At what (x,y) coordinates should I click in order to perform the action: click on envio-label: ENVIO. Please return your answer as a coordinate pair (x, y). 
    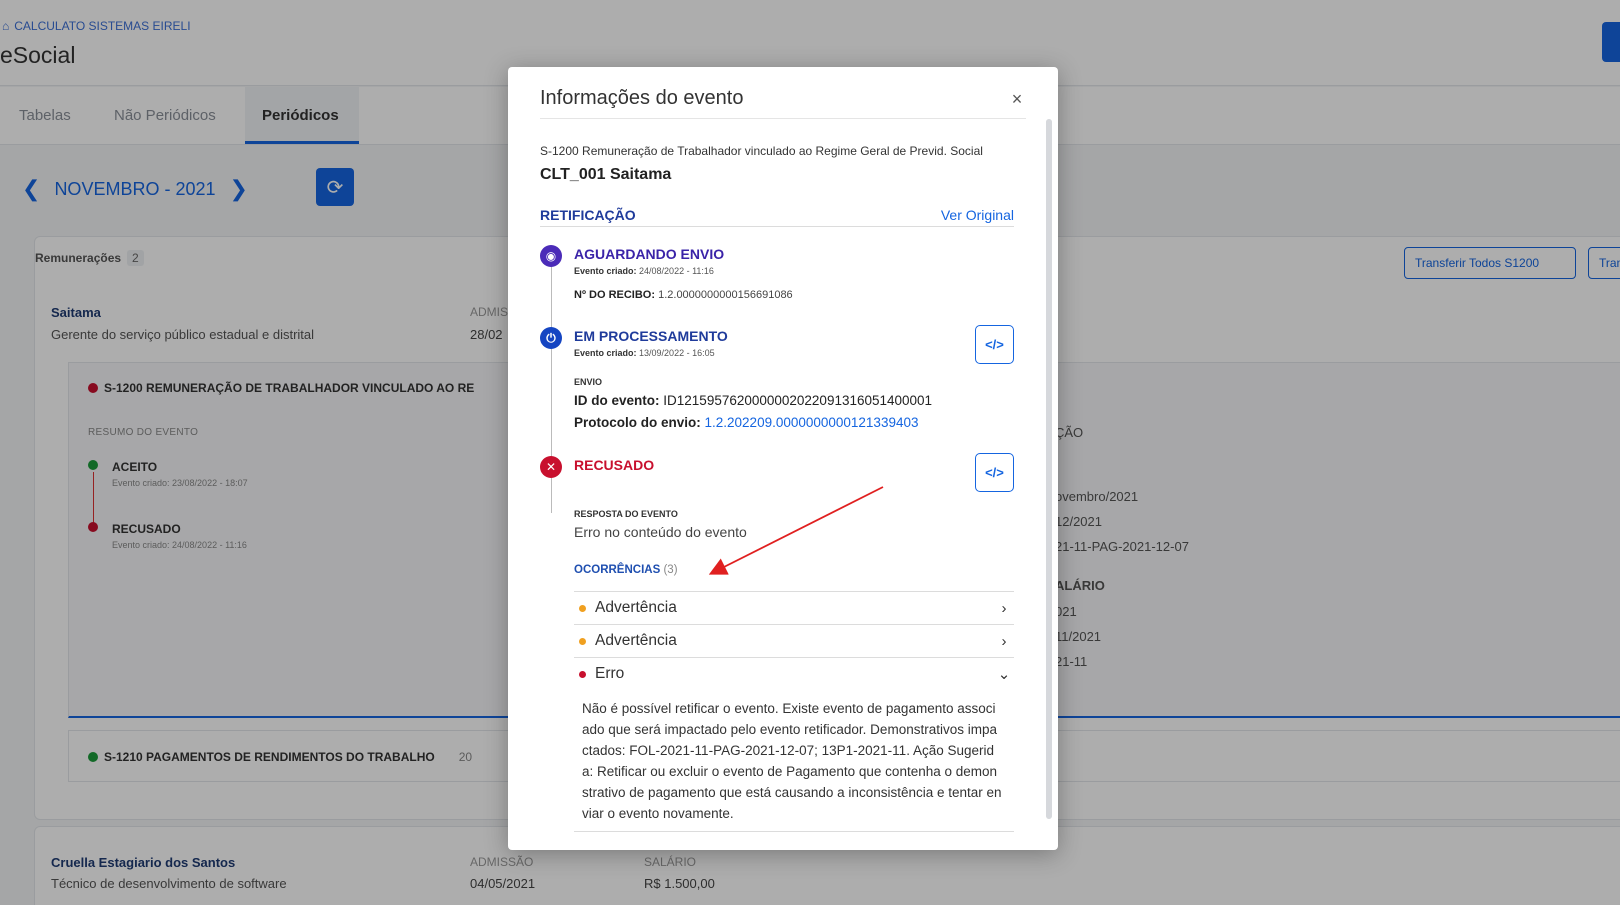
    Looking at the image, I should click on (588, 382).